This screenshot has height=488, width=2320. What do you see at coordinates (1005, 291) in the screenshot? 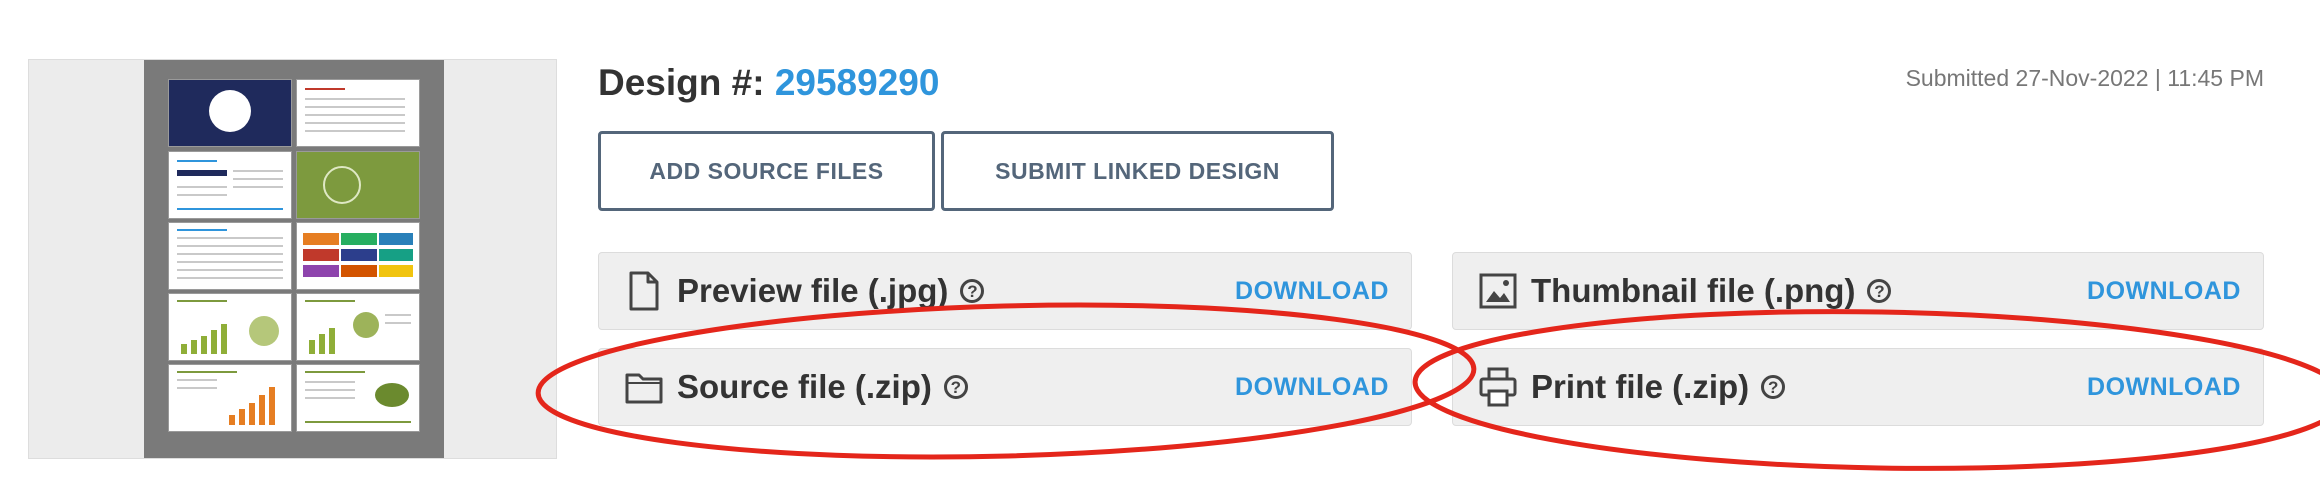
I see `preview-file-row: Preview file (.jpg) ? DOWNLOAD` at bounding box center [1005, 291].